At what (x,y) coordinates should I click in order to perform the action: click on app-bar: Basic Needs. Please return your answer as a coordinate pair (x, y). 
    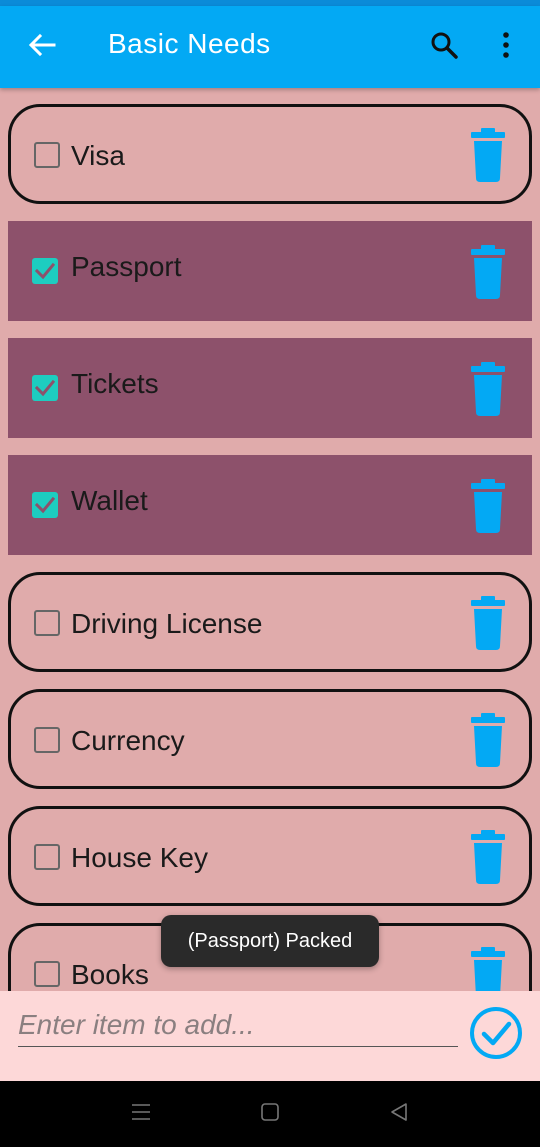
    Looking at the image, I should click on (270, 47).